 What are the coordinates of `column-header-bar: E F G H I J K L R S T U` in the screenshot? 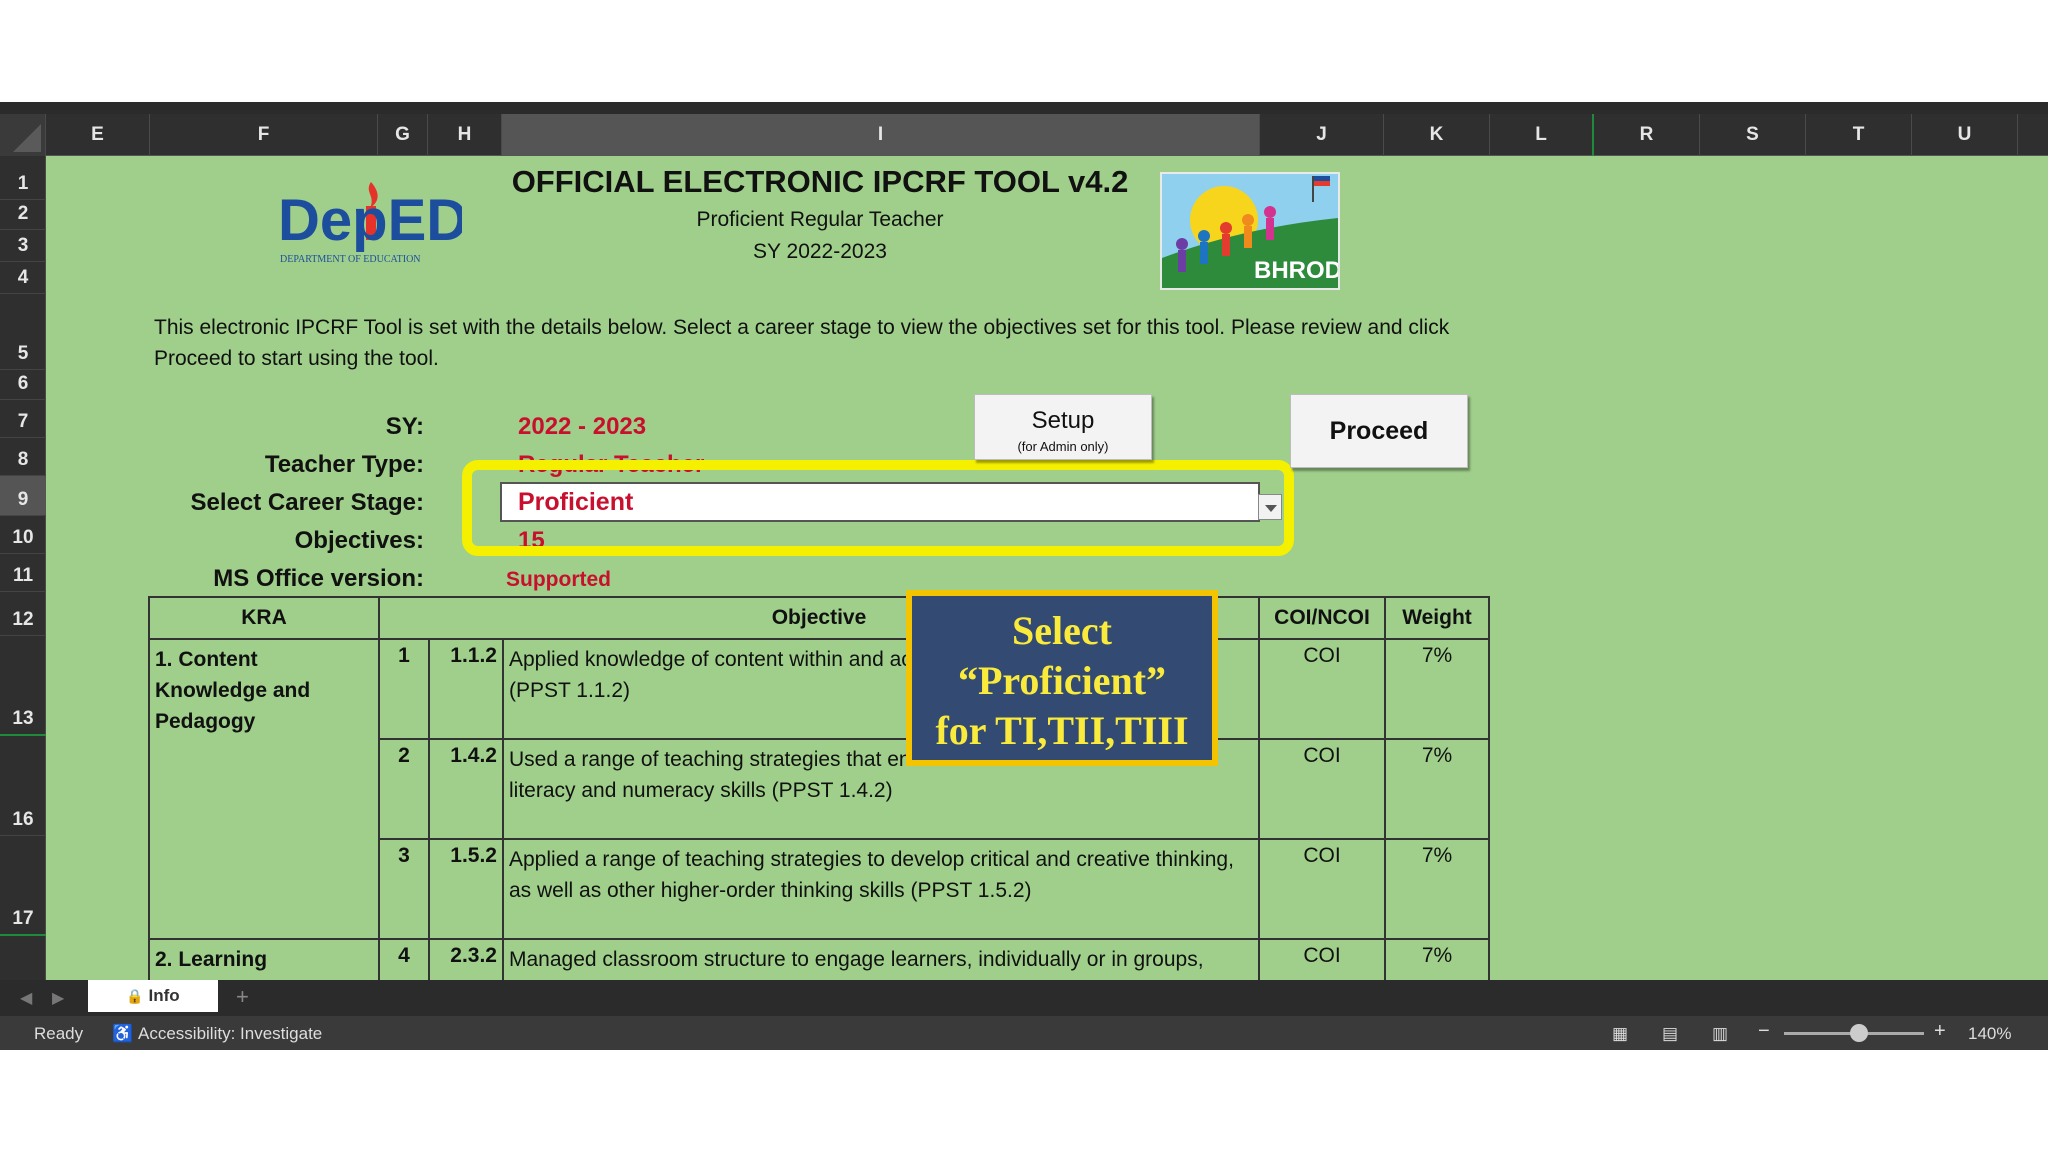 It's located at (1024, 135).